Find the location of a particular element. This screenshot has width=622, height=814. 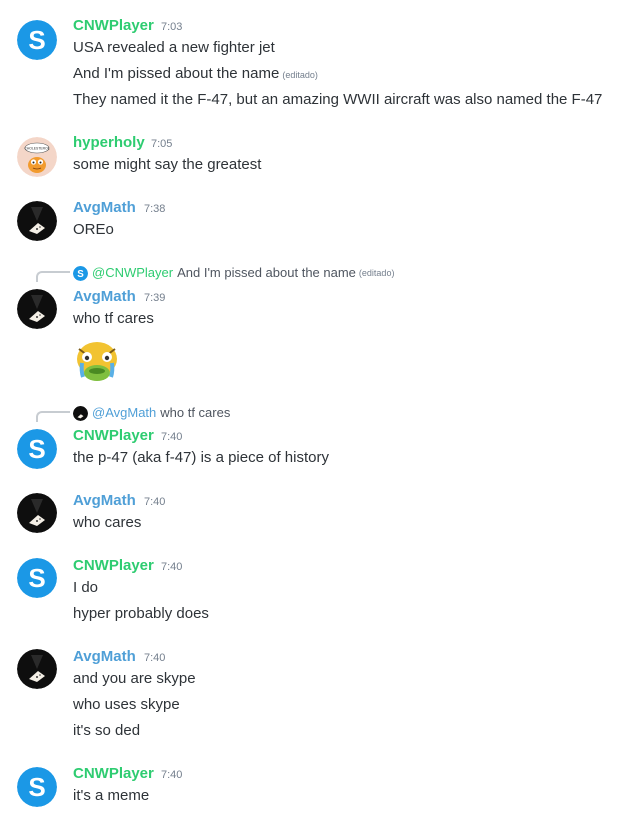

reply-preview: @AvgMath who tf cares is located at coordinates (151, 413).